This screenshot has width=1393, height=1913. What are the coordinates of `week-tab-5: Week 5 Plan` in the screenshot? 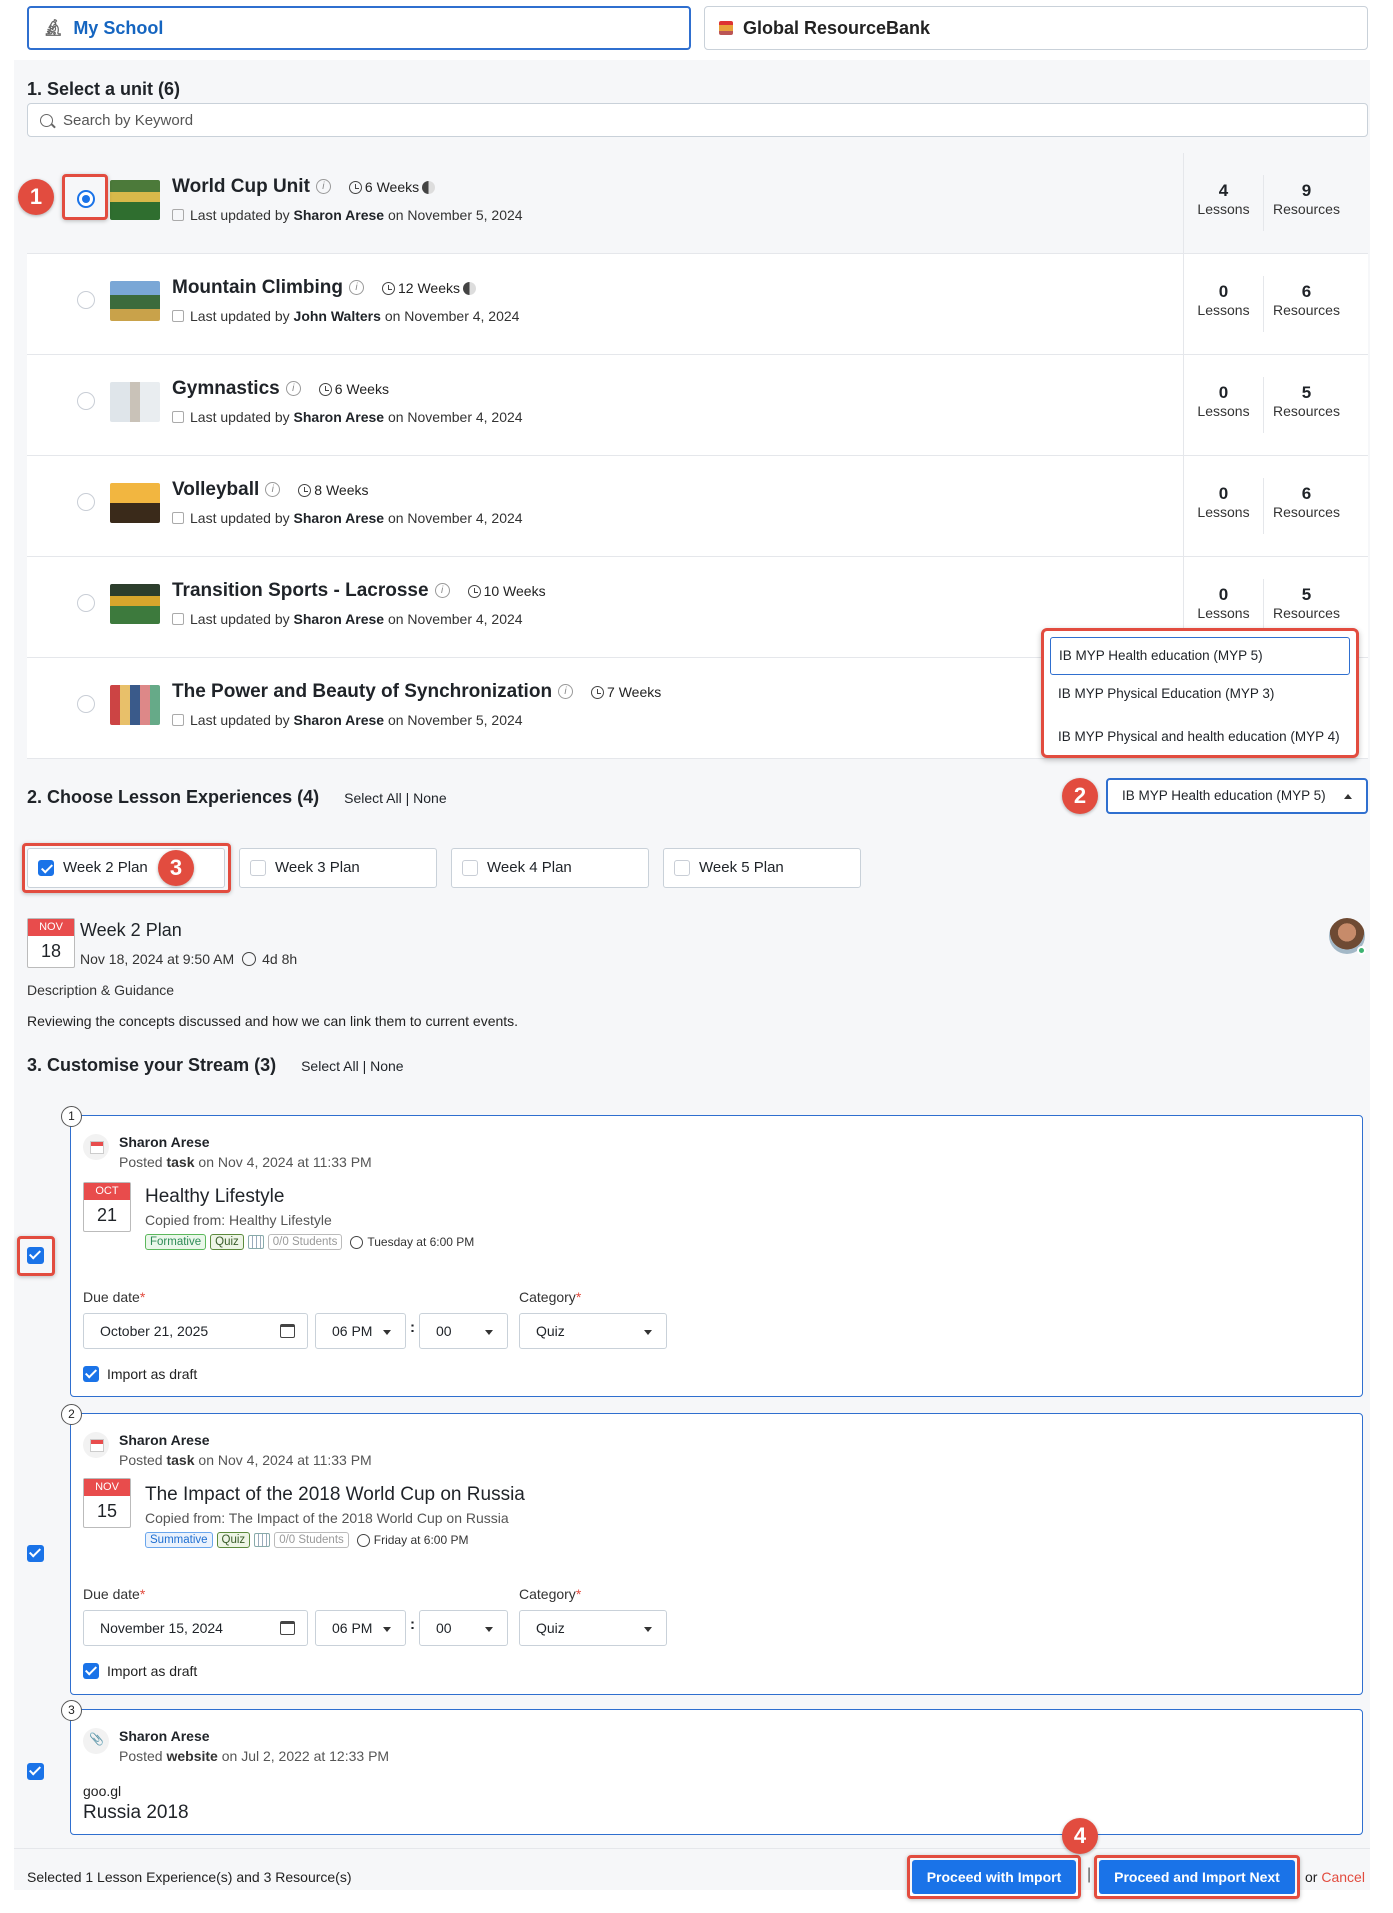 It's located at (762, 868).